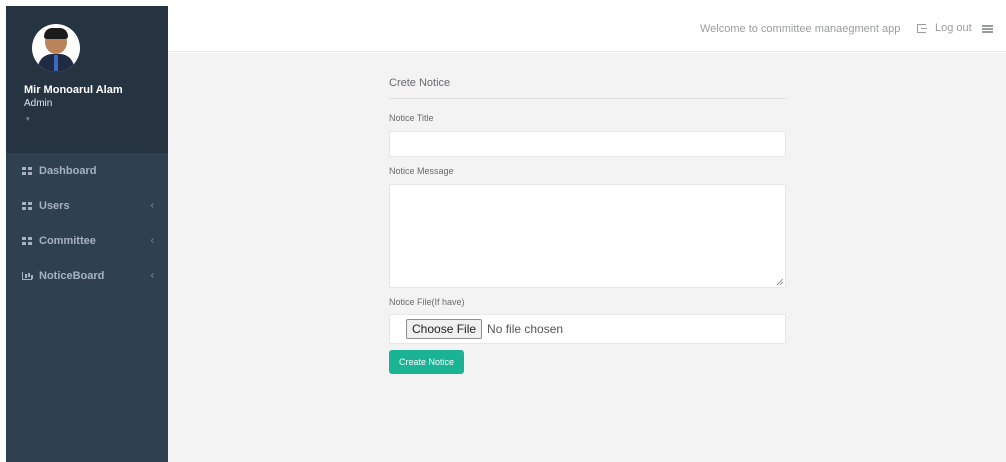  I want to click on notice-message-textarea, so click(587, 236).